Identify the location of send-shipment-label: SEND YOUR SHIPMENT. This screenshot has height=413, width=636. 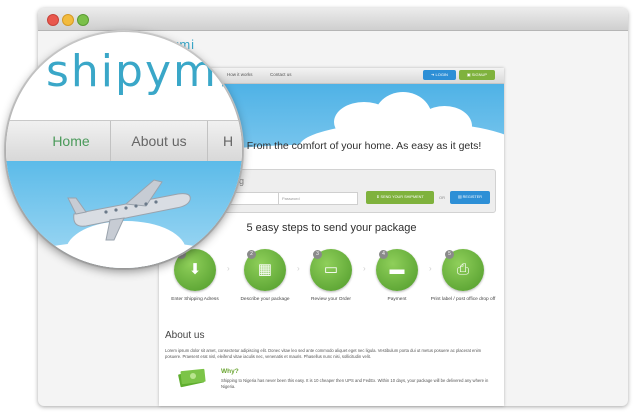
(402, 197).